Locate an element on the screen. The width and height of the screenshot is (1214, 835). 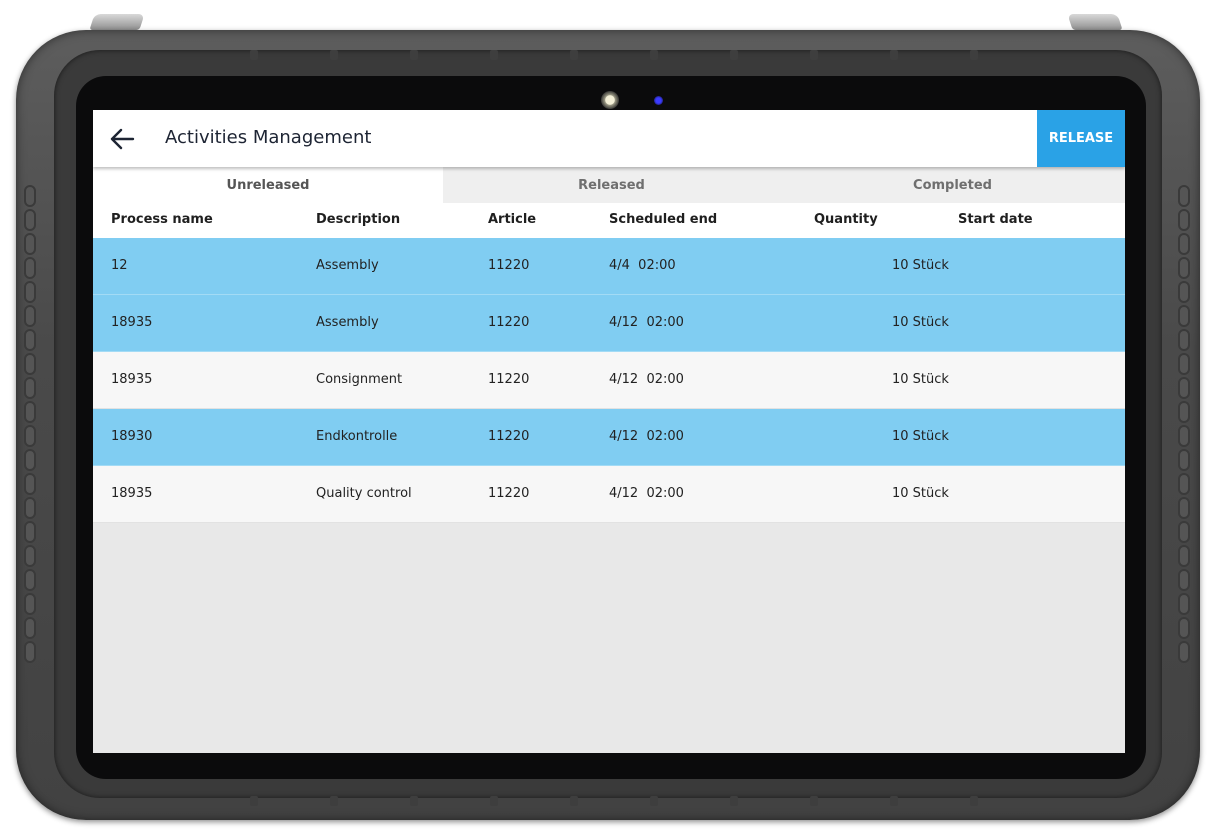
table-row: 12 Assembly 11220 4/4 02:00 10 Stück is located at coordinates (609, 266).